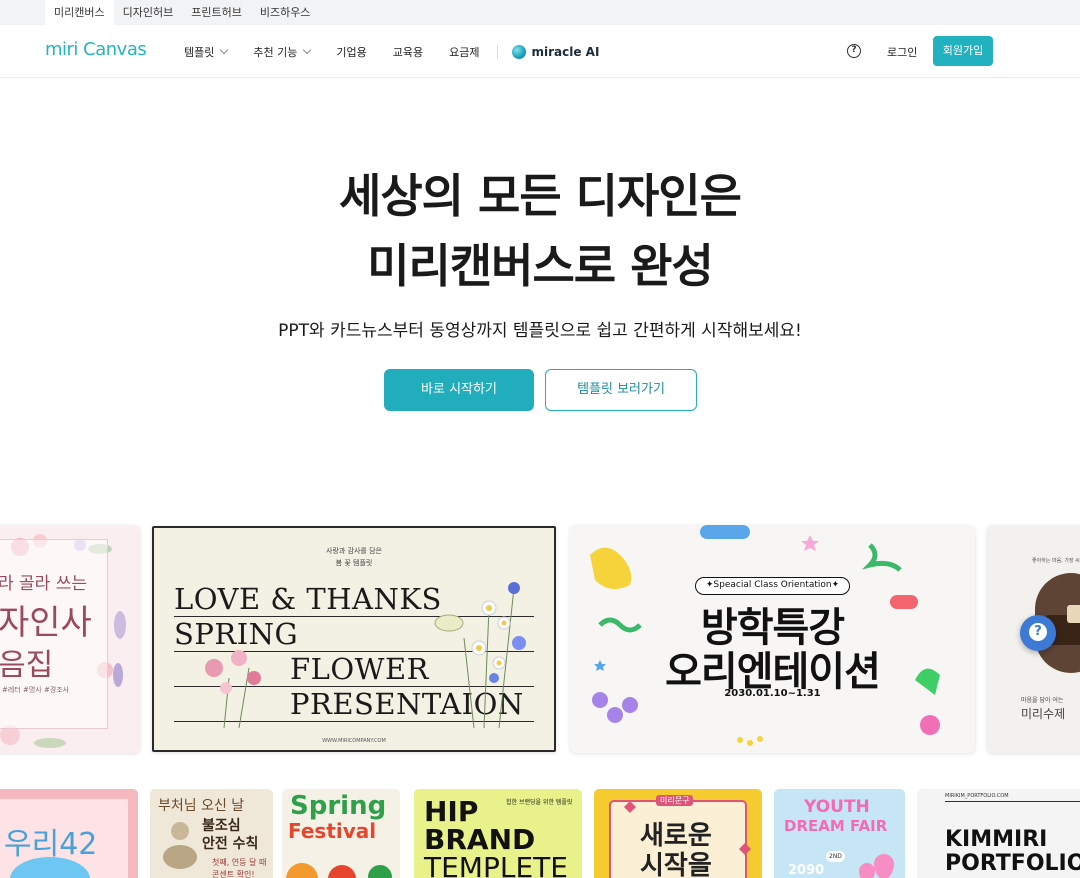 Image resolution: width=1080 pixels, height=878 pixels. Describe the element at coordinates (540, 196) in the screenshot. I see `hero-title-line1: 세상의 모든 디자인은` at that location.